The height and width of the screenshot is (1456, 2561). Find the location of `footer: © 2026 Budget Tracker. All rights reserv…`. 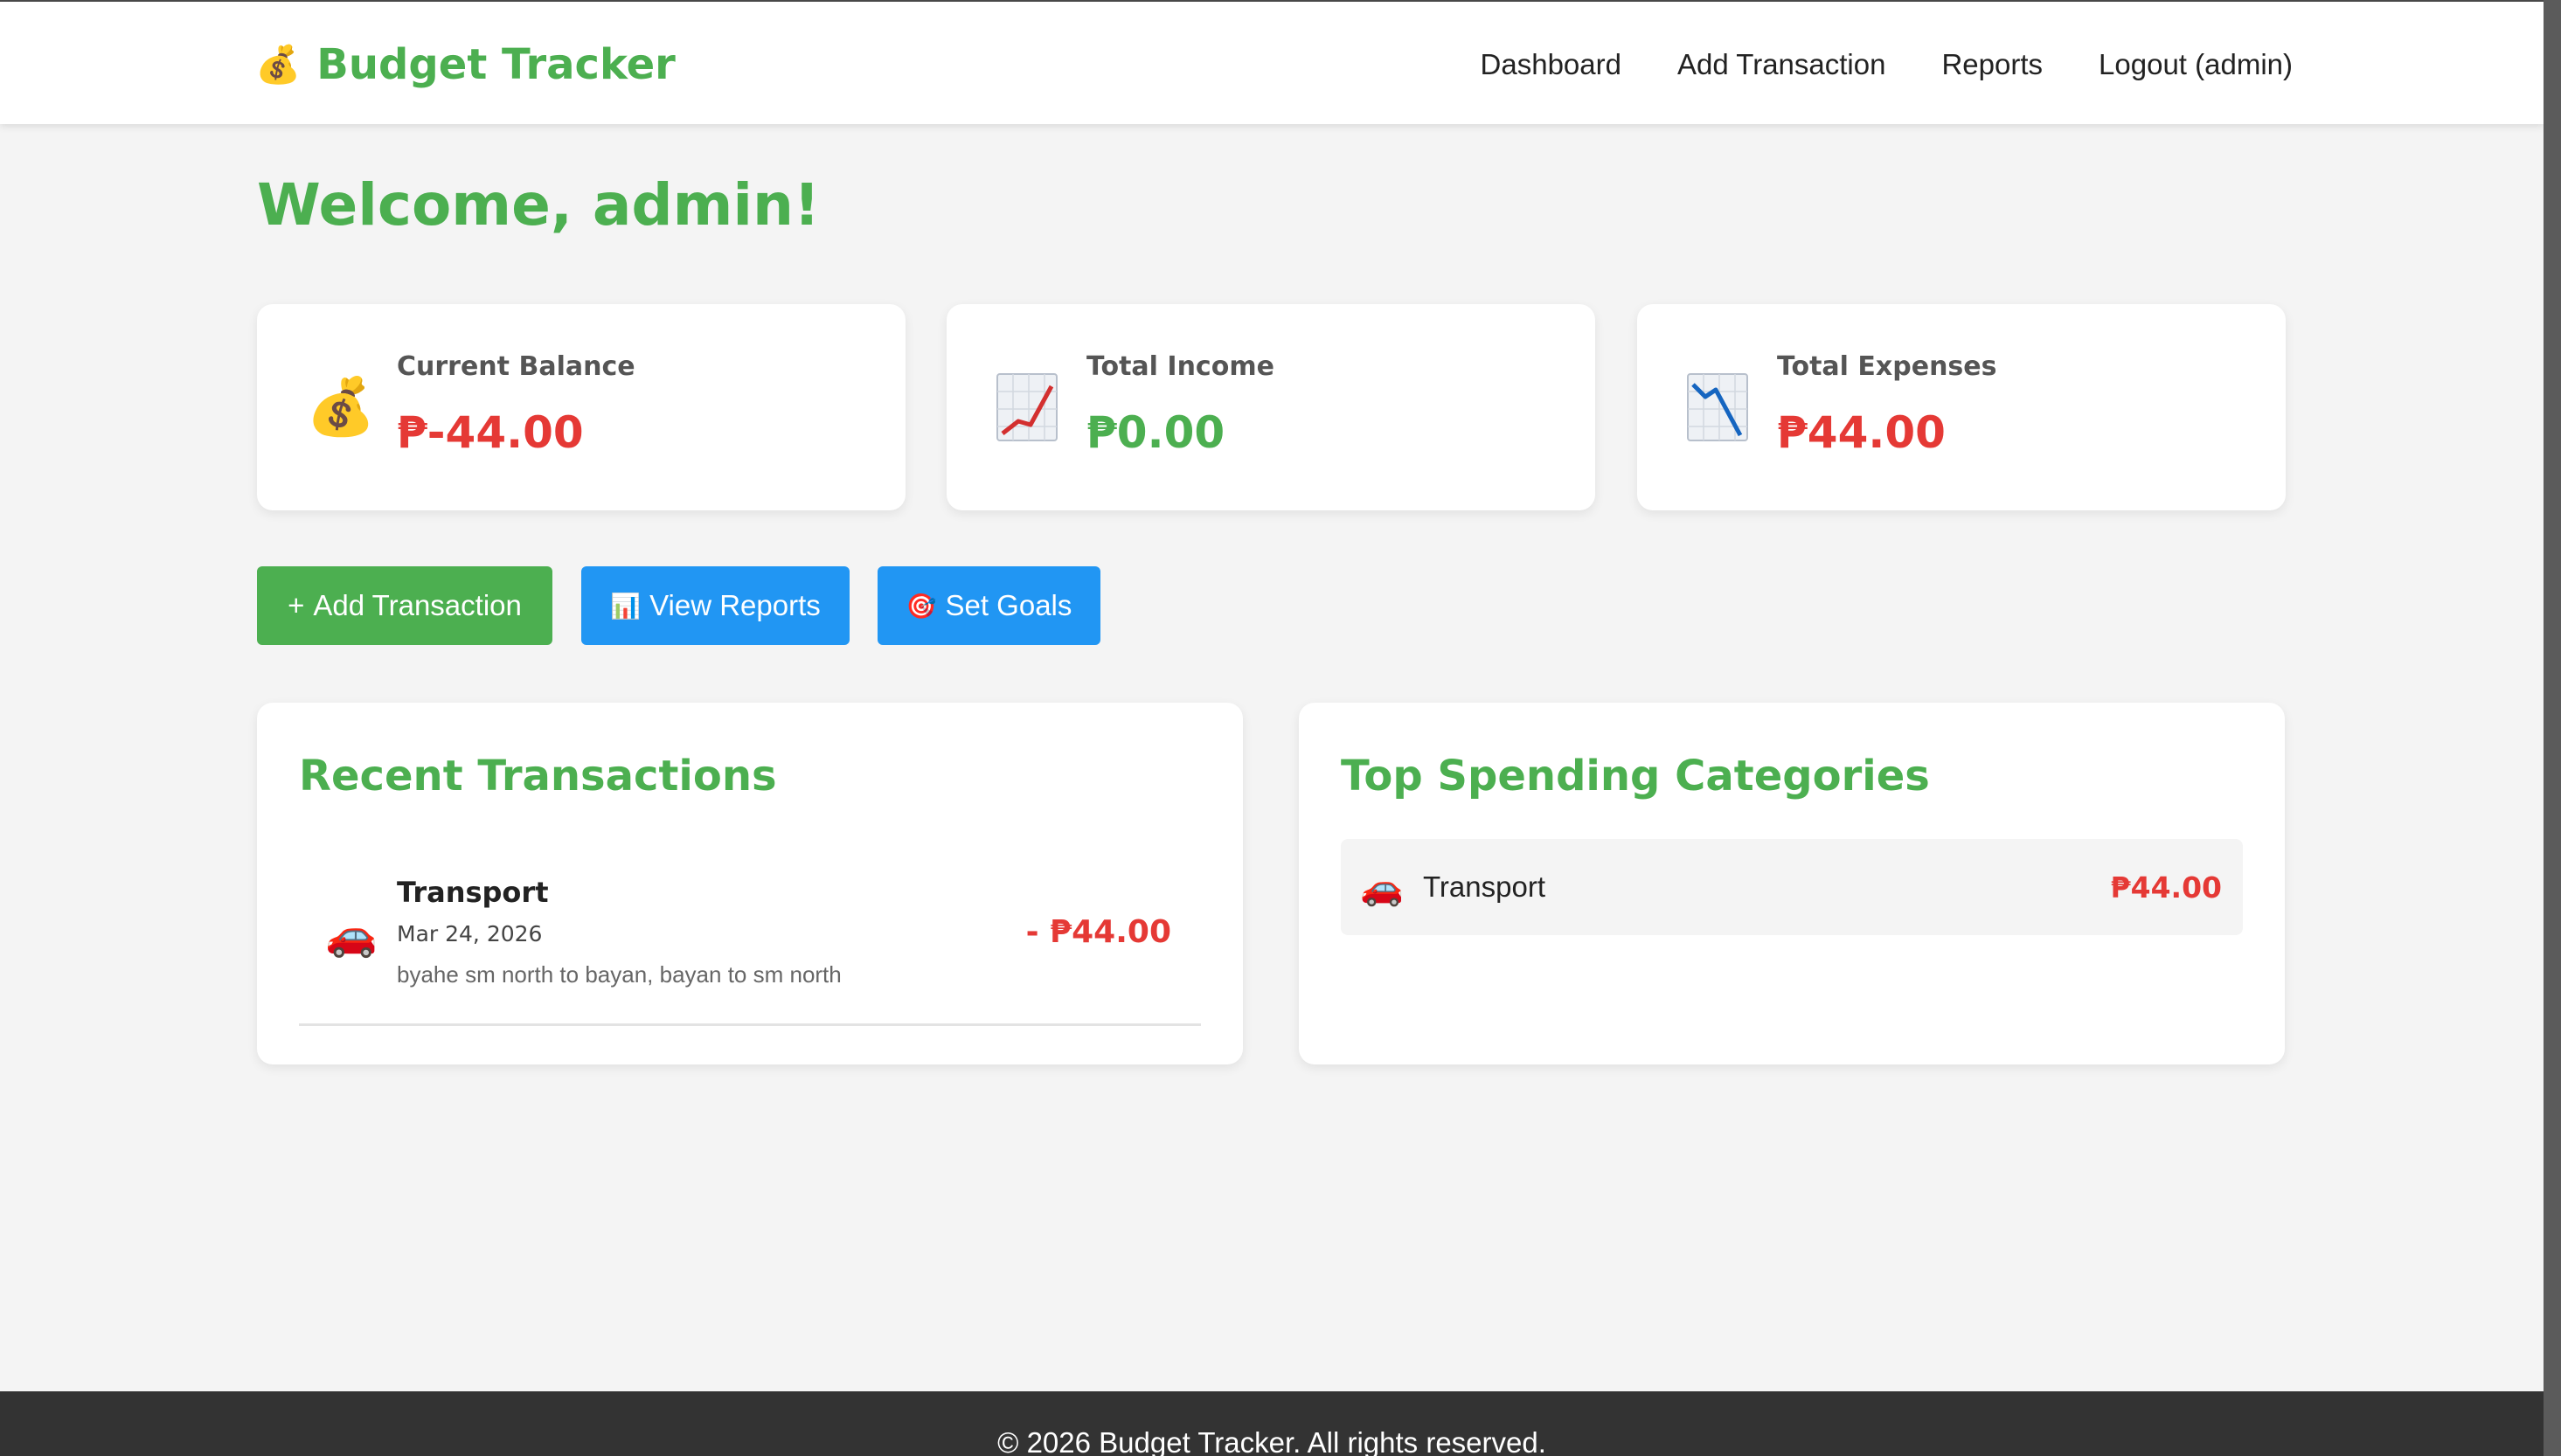

footer: © 2026 Budget Tracker. All rights reserv… is located at coordinates (1272, 1423).